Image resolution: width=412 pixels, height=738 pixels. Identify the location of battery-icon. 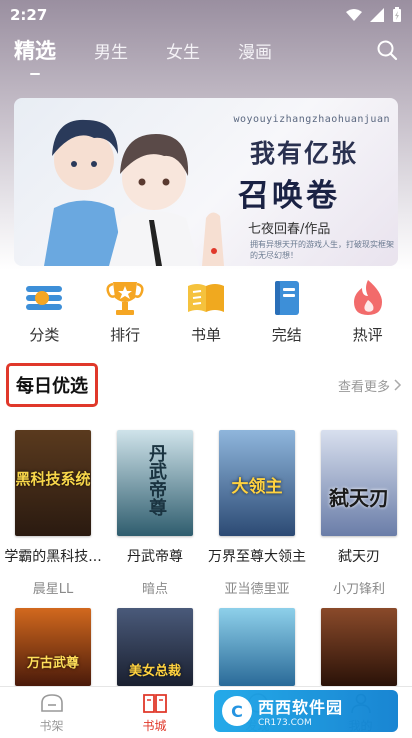
(397, 14).